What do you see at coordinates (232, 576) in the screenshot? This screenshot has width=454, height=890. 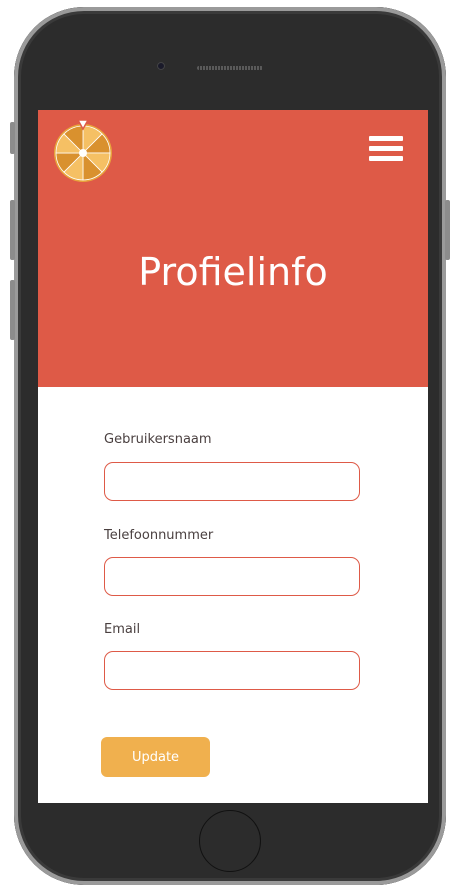 I see `phone-input` at bounding box center [232, 576].